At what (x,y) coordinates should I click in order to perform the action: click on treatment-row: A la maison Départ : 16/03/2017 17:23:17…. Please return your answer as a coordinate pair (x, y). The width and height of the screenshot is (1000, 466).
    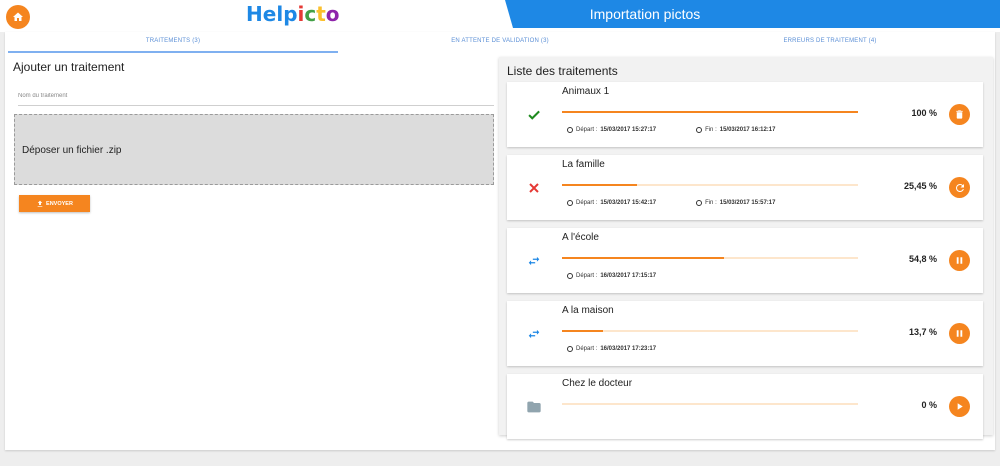
    Looking at the image, I should click on (745, 333).